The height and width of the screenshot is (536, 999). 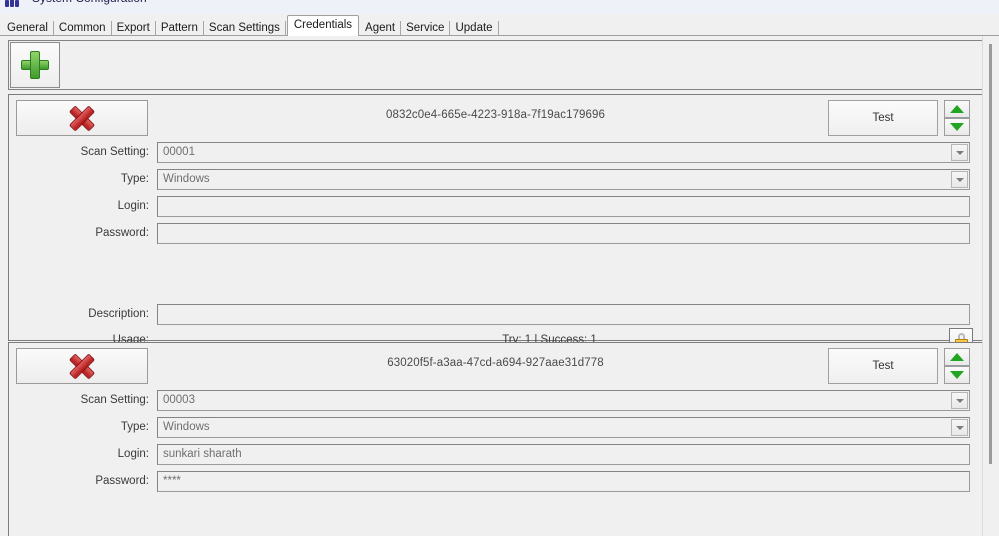 I want to click on close-icon: ×, so click(x=982, y=1).